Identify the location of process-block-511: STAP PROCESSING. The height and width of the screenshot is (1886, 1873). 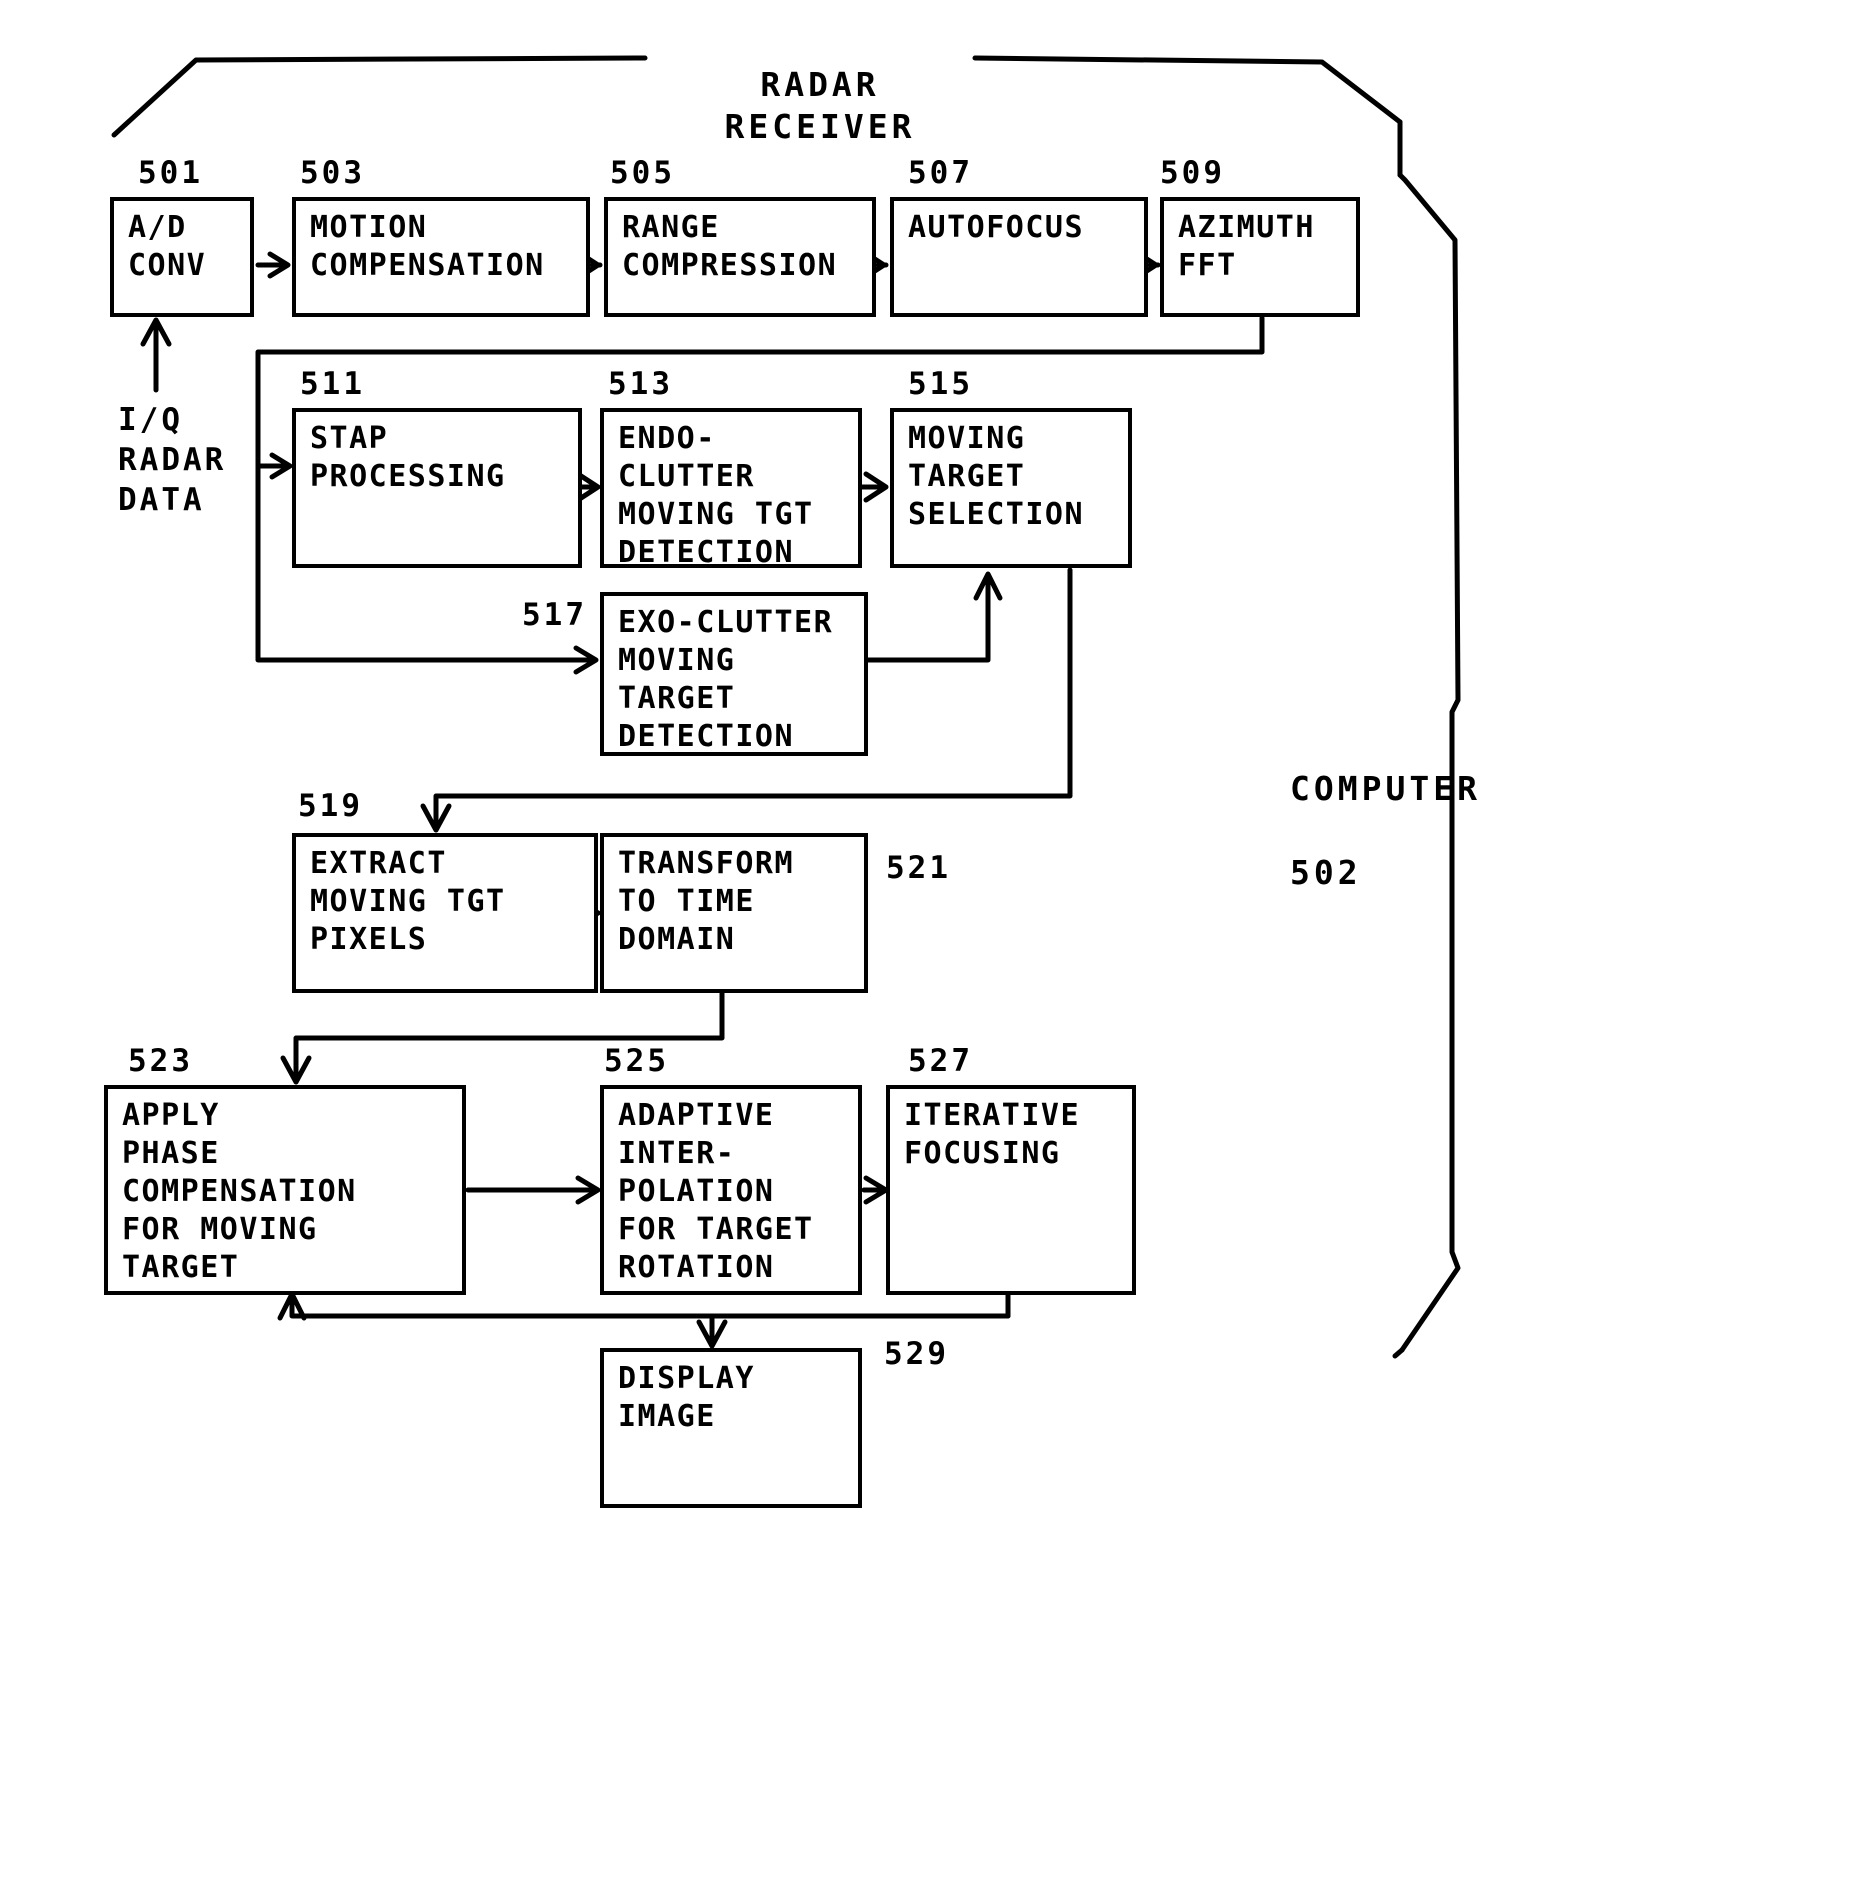
(437, 488).